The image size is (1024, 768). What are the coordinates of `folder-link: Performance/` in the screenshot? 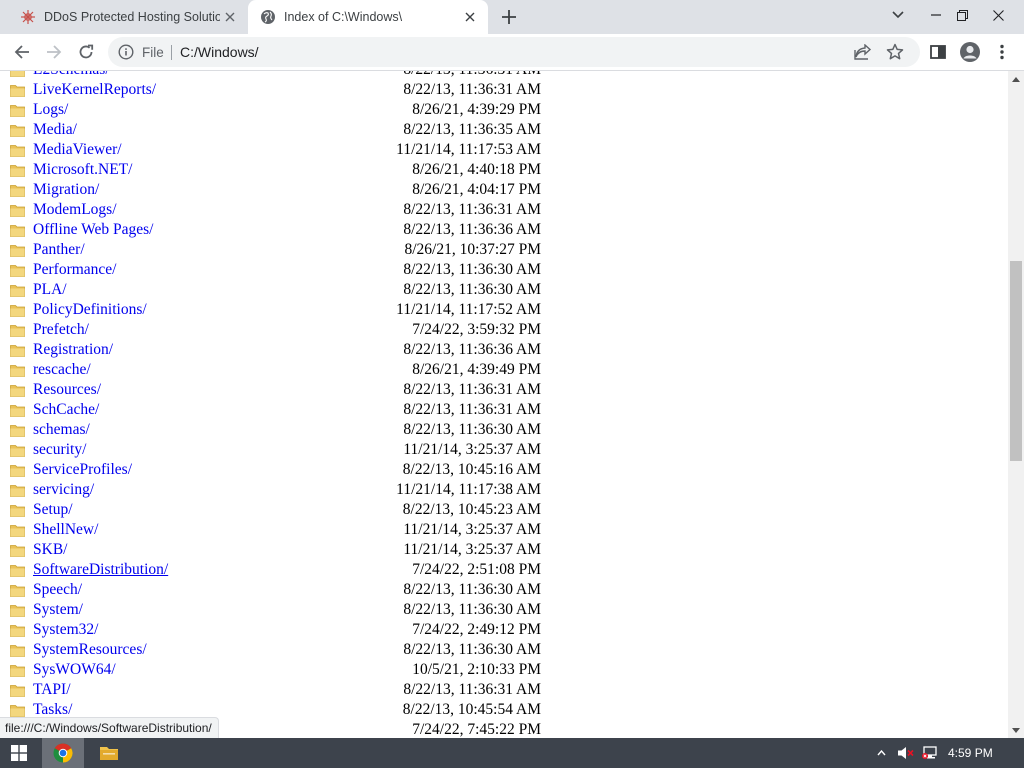 It's located at (75, 270).